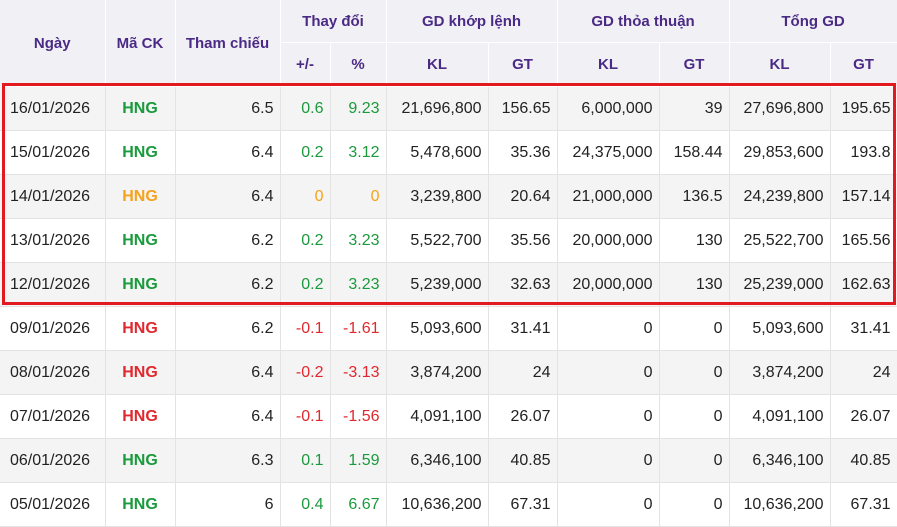 The image size is (897, 527). What do you see at coordinates (305, 328) in the screenshot?
I see `cell-change-abs: -0.1` at bounding box center [305, 328].